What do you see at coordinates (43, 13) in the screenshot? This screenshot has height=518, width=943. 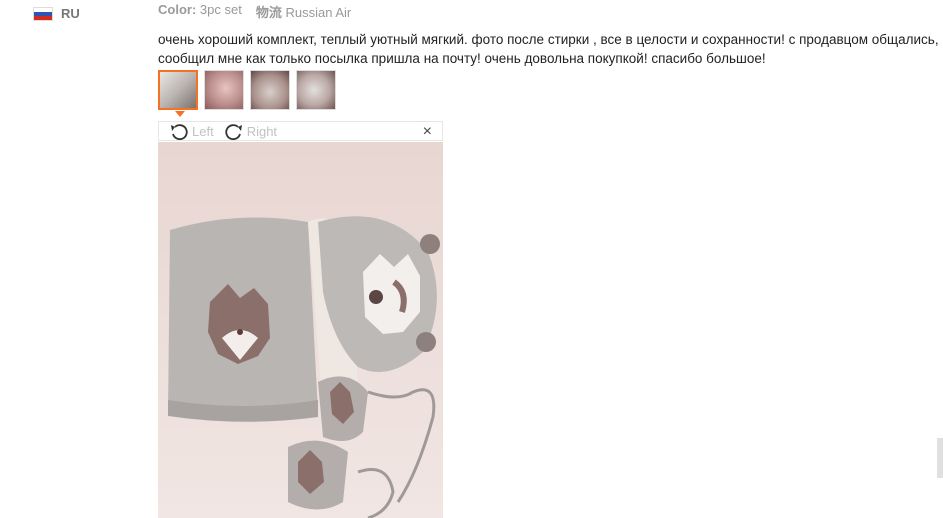 I see `russia-flag-icon` at bounding box center [43, 13].